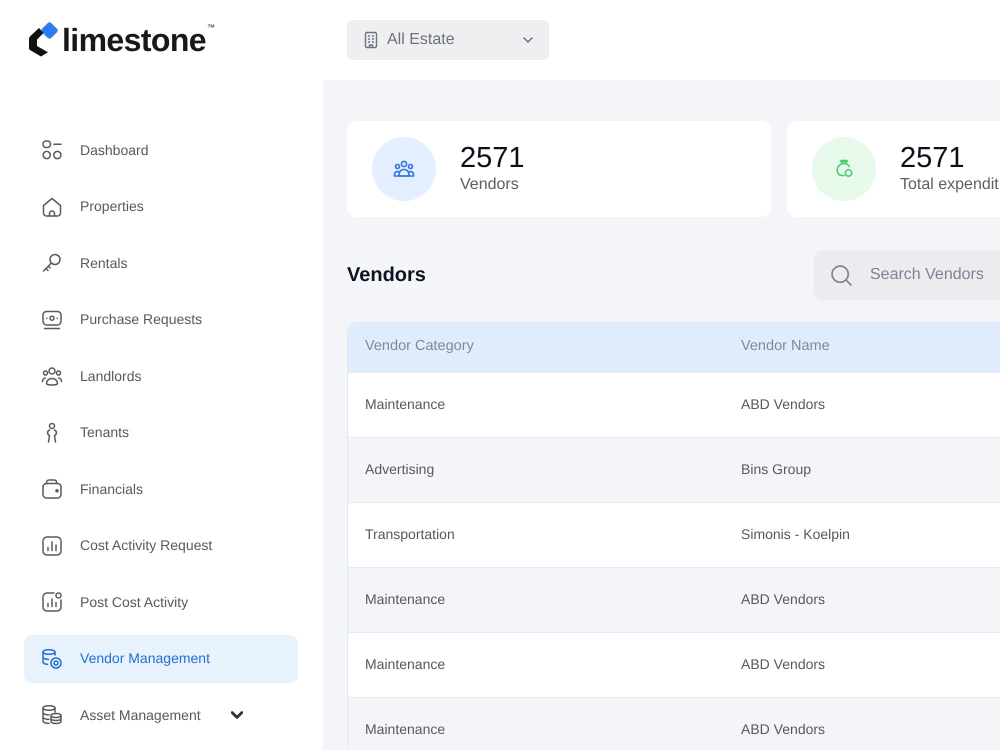  What do you see at coordinates (536, 347) in the screenshot?
I see `table-header-cell: Vendor Category` at bounding box center [536, 347].